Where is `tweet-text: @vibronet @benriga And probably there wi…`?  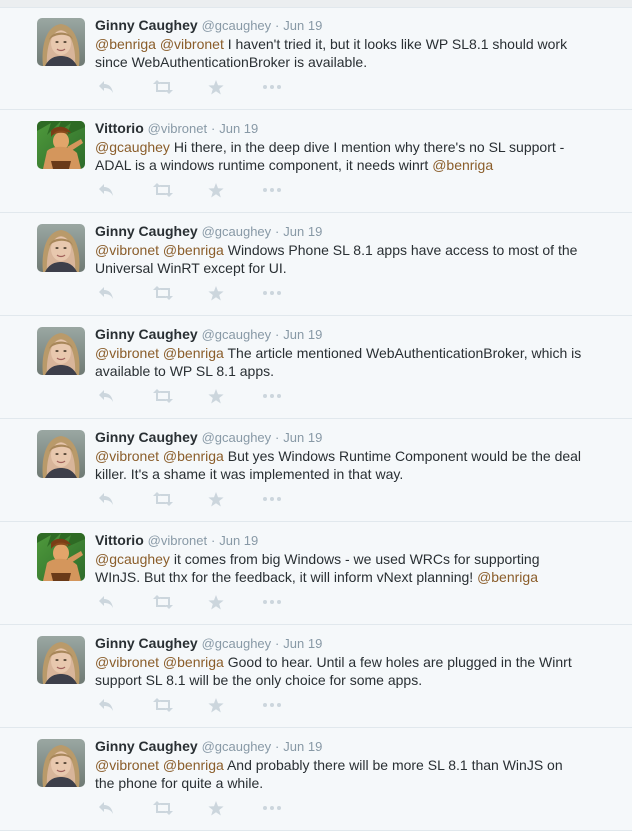
tweet-text: @vibronet @benriga And probably there wi… is located at coordinates (340, 774).